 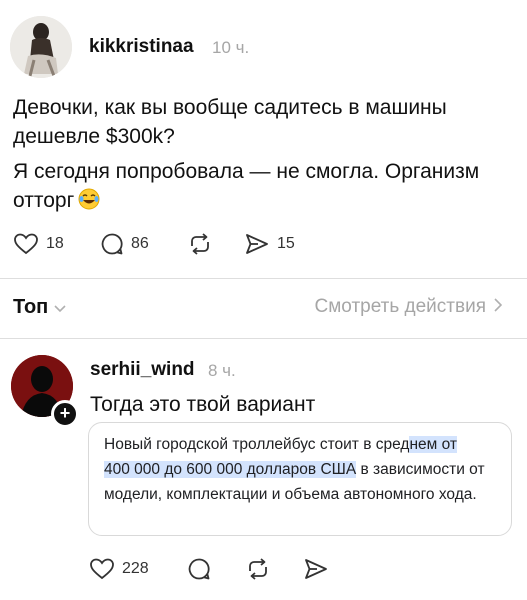 What do you see at coordinates (230, 107) in the screenshot?
I see `post-text-line-1: Девочки, как вы вообще садитесь в машины` at bounding box center [230, 107].